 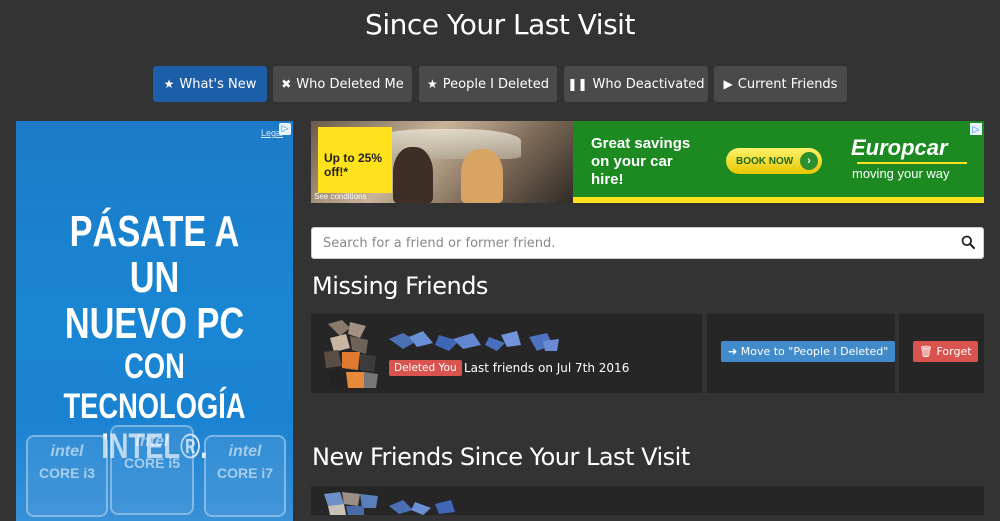 I want to click on ad-tagline-line: Great savings, so click(x=641, y=143).